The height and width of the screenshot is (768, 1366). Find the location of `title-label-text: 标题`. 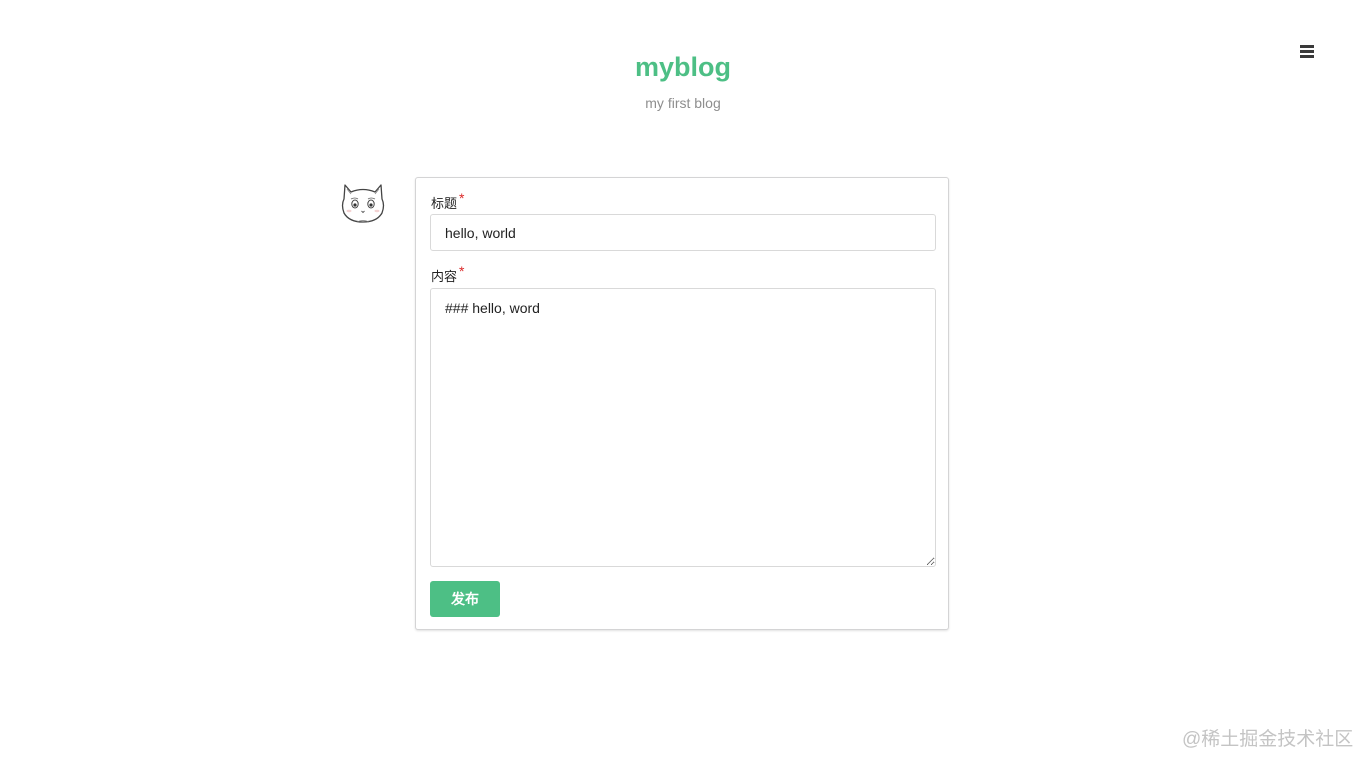

title-label-text: 标题 is located at coordinates (444, 203).